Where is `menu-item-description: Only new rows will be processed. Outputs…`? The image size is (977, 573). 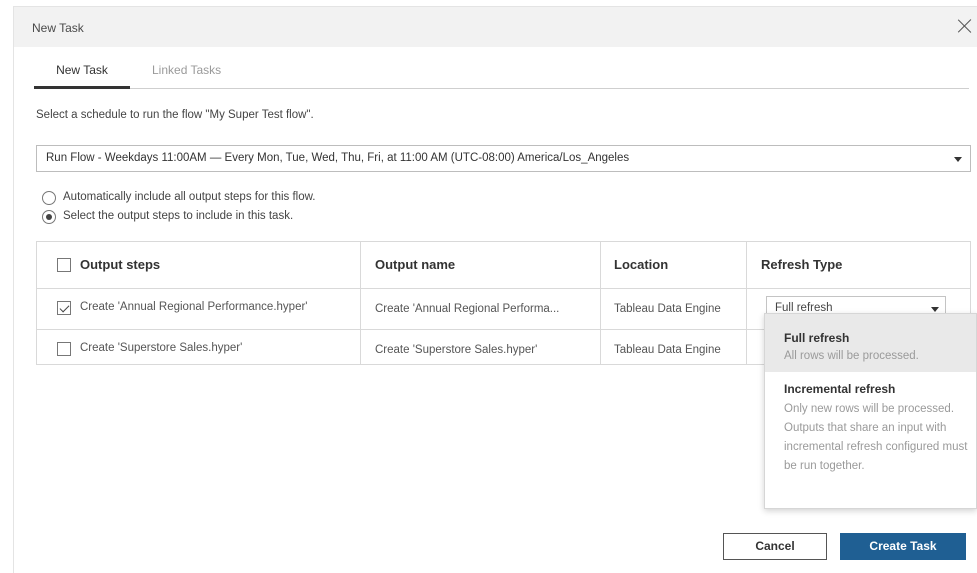
menu-item-description: Only new rows will be processed. Outputs… is located at coordinates (876, 437).